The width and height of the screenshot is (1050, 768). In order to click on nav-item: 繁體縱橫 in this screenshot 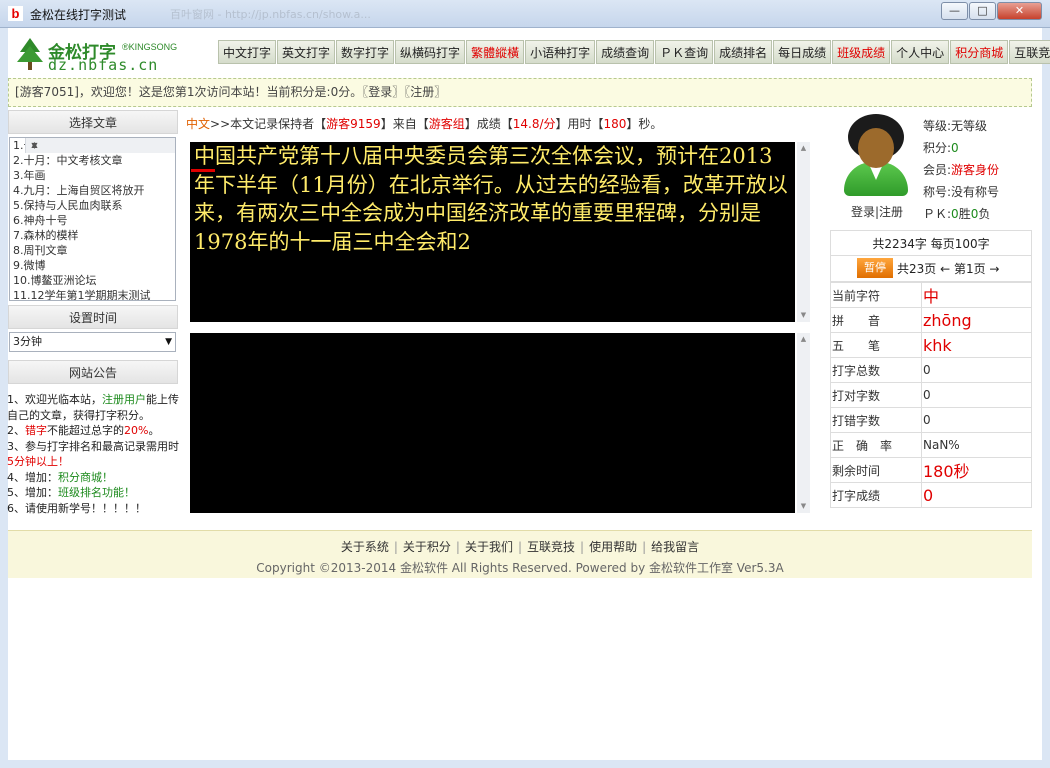, I will do `click(495, 52)`.